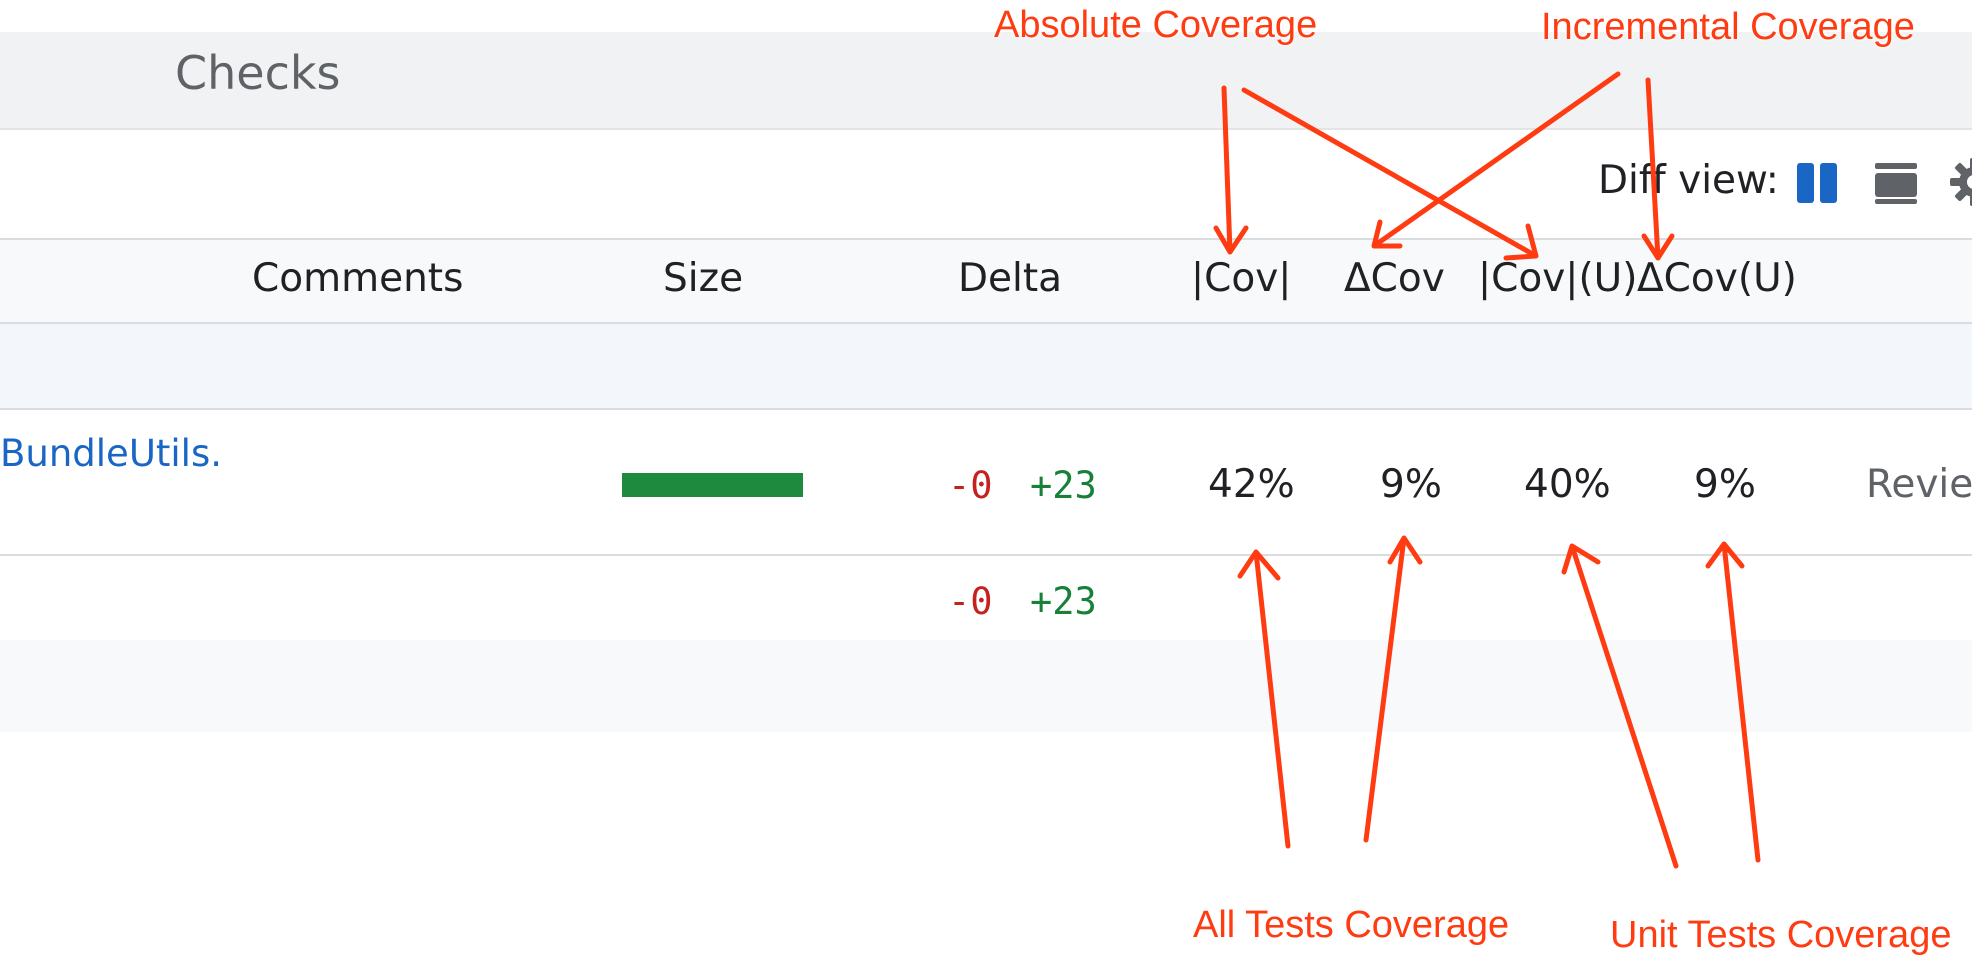 The width and height of the screenshot is (1972, 960). What do you see at coordinates (1063, 485) in the screenshot?
I see `delta-added: +23` at bounding box center [1063, 485].